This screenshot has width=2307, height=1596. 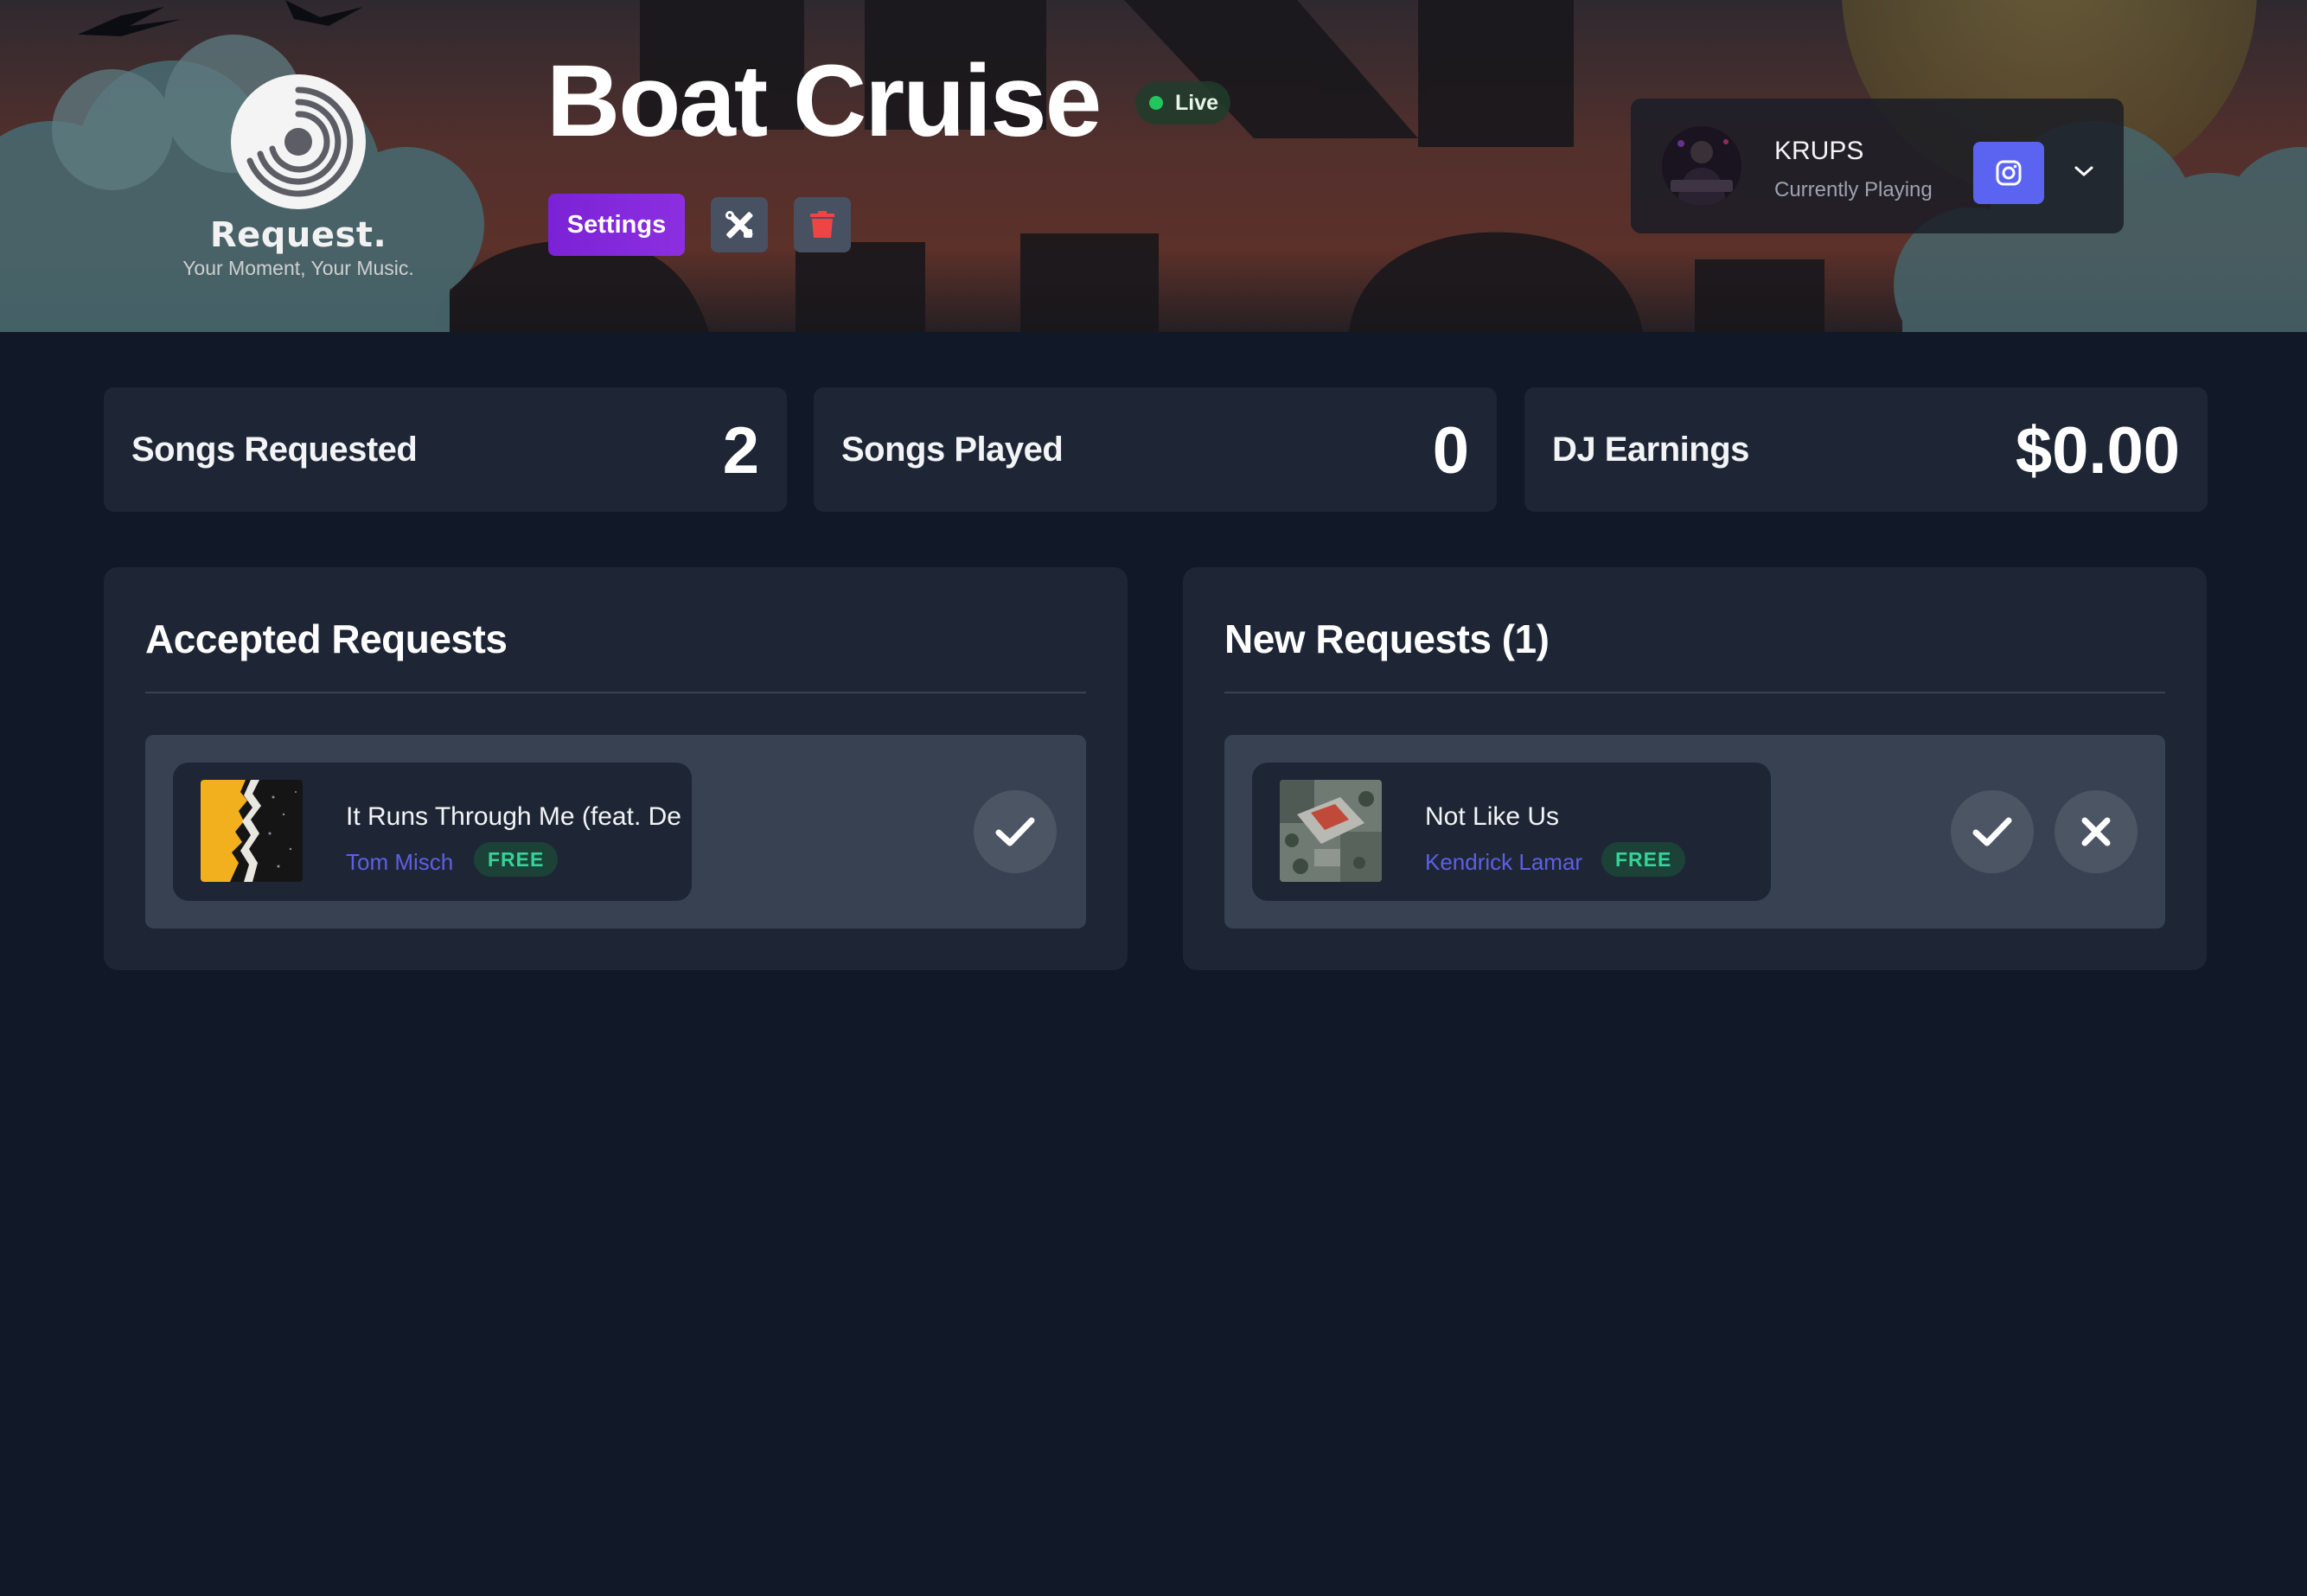 I want to click on dj-profile-card: KRUPS Currently Playing, so click(x=1877, y=166).